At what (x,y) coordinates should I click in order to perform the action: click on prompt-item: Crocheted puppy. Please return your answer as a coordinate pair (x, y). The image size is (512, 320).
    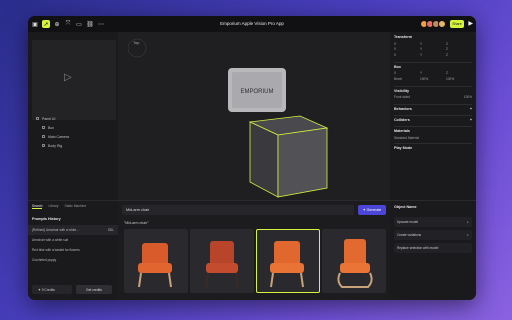
    Looking at the image, I should click on (73, 260).